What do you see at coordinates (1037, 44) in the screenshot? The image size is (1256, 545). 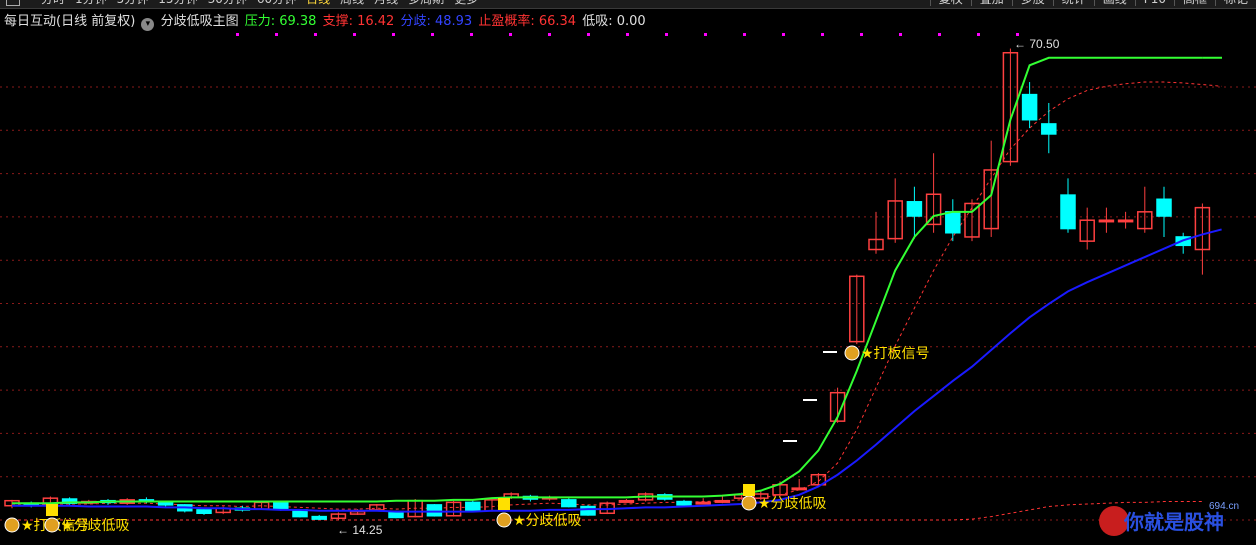 I see `high-price-label: ← 70.50` at bounding box center [1037, 44].